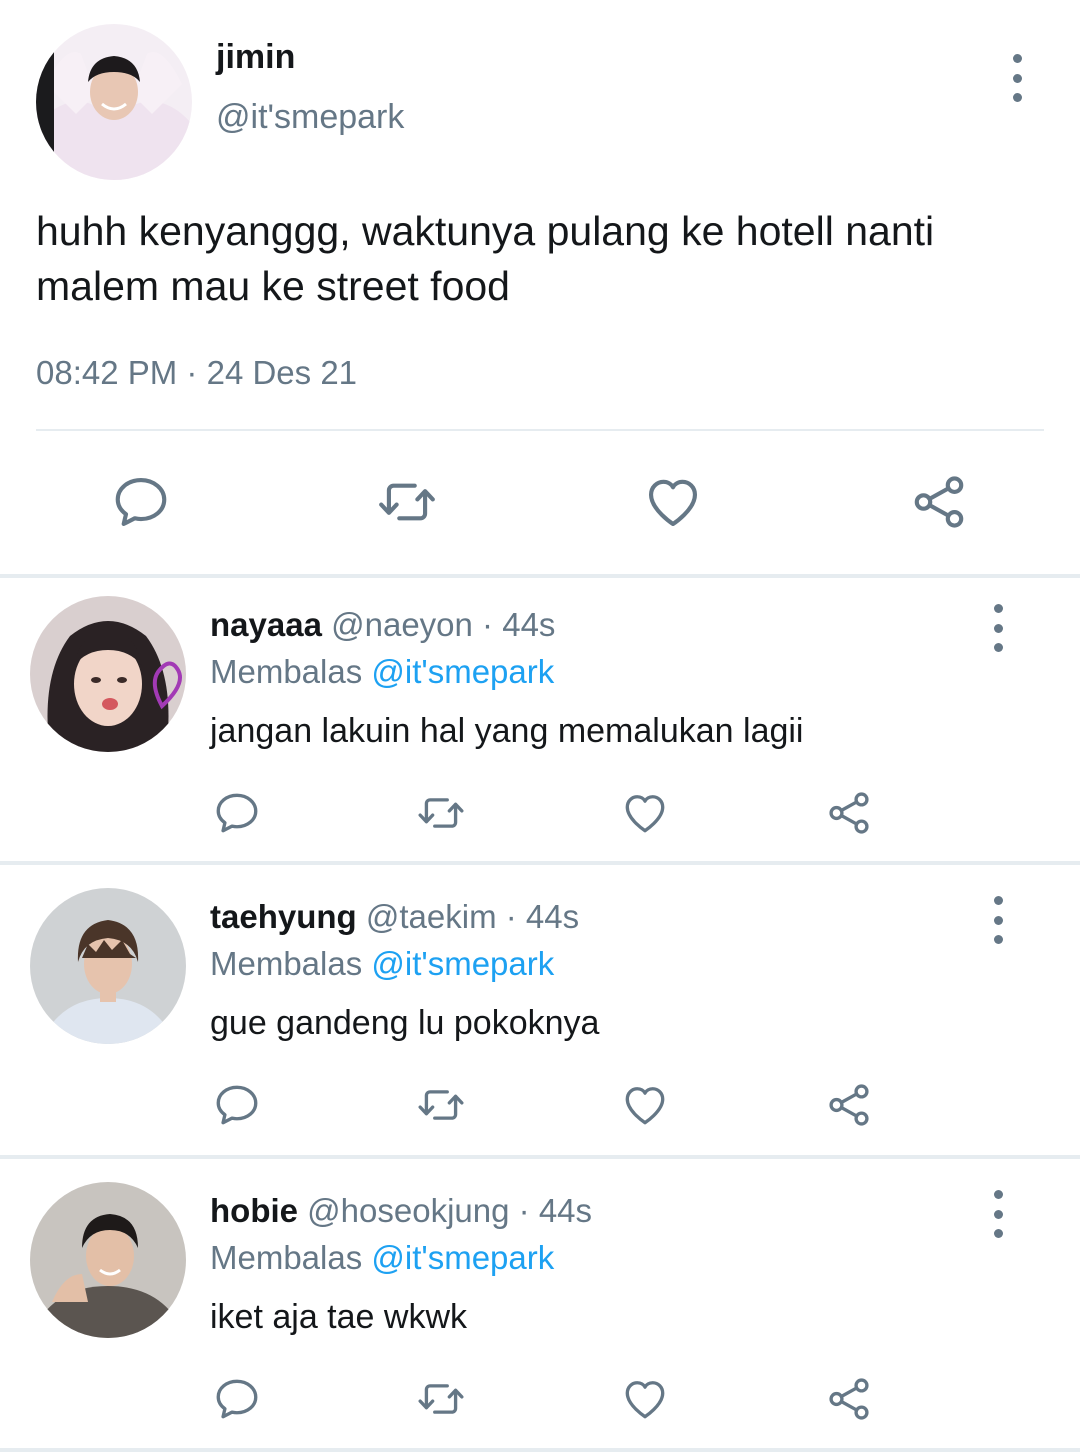  Describe the element at coordinates (507, 731) in the screenshot. I see `reply-text: jangan lakuin hal yang memalukan lagii` at that location.